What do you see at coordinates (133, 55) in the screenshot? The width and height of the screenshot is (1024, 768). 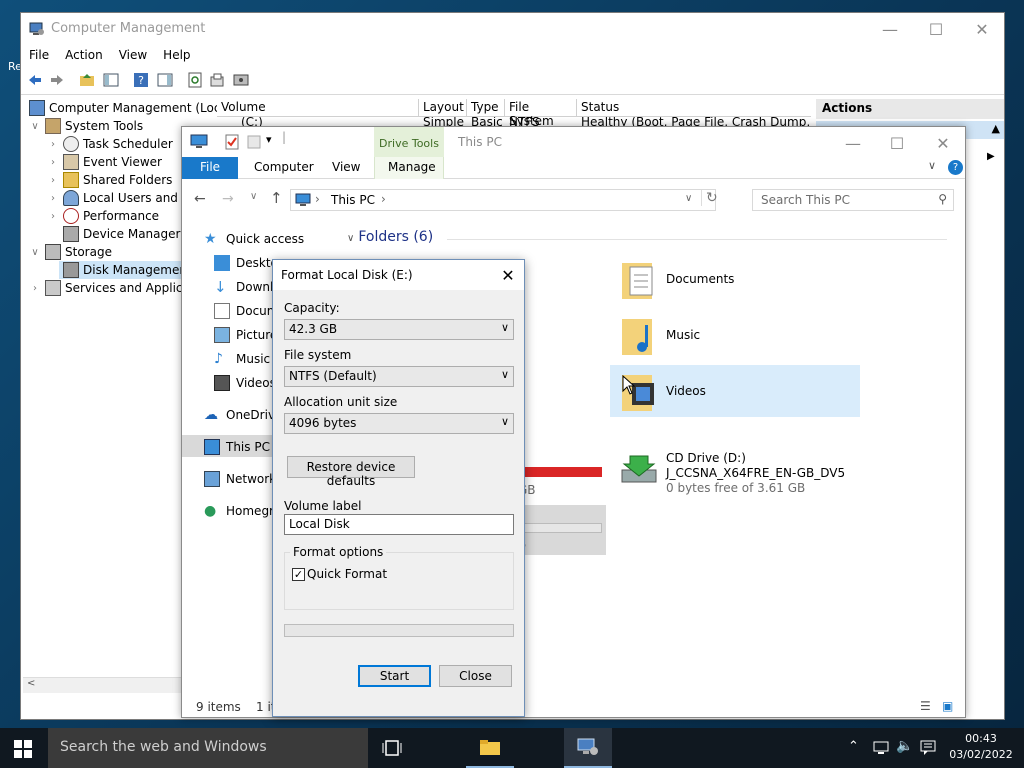 I see `menu-view: View` at bounding box center [133, 55].